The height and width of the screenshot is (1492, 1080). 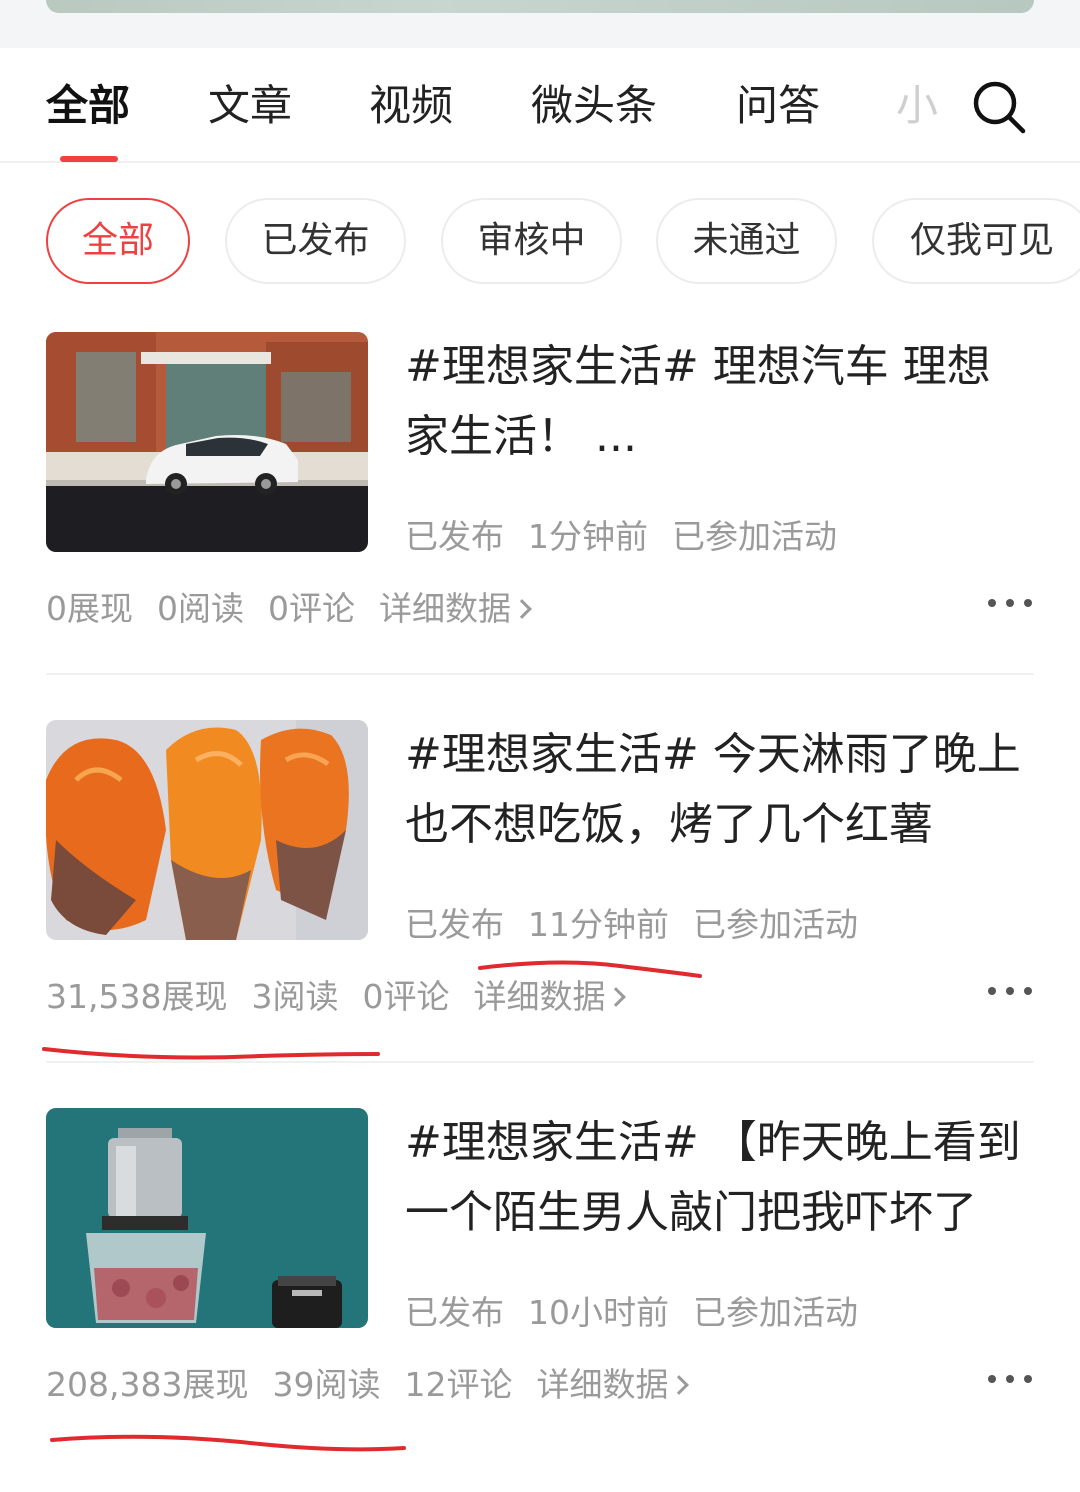 I want to click on impressions-count: 0展现, so click(x=89, y=608).